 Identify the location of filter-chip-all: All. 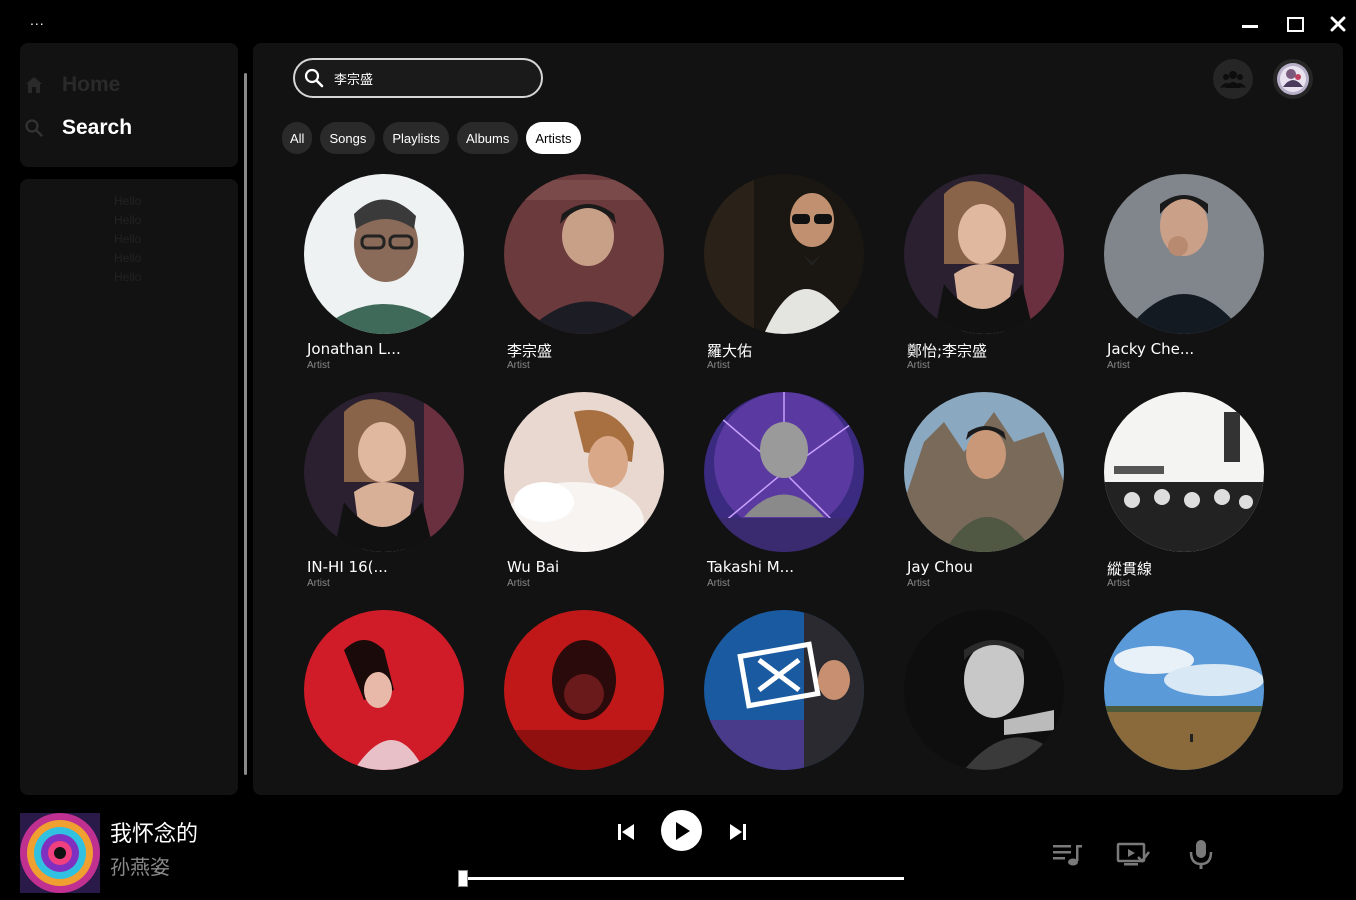
(297, 138).